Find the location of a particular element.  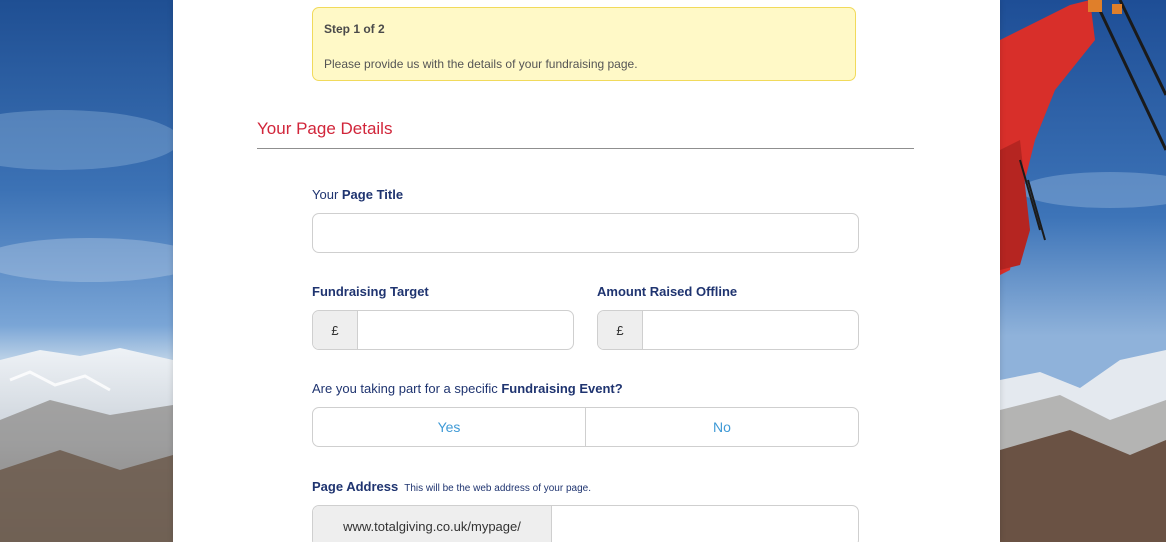

fundraising-event-no-button: No is located at coordinates (721, 427).